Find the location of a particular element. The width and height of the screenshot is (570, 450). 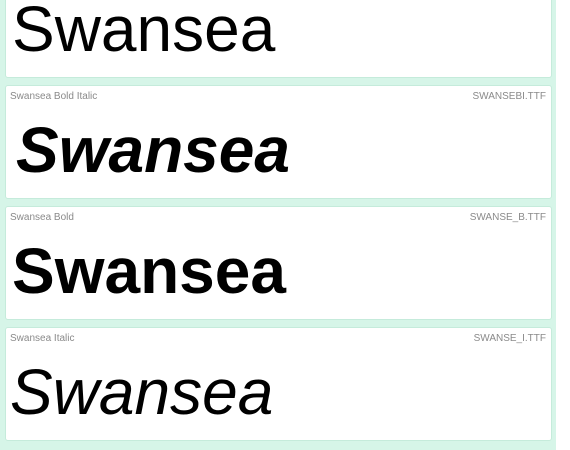

font-name-label: Swansea Bold Italic is located at coordinates (54, 96).